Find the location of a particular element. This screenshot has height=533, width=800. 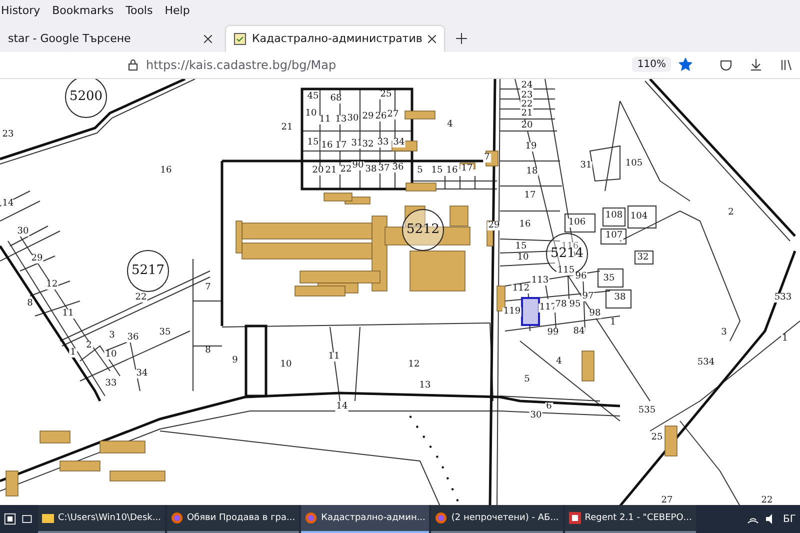

parcel-number: 12 is located at coordinates (52, 285).